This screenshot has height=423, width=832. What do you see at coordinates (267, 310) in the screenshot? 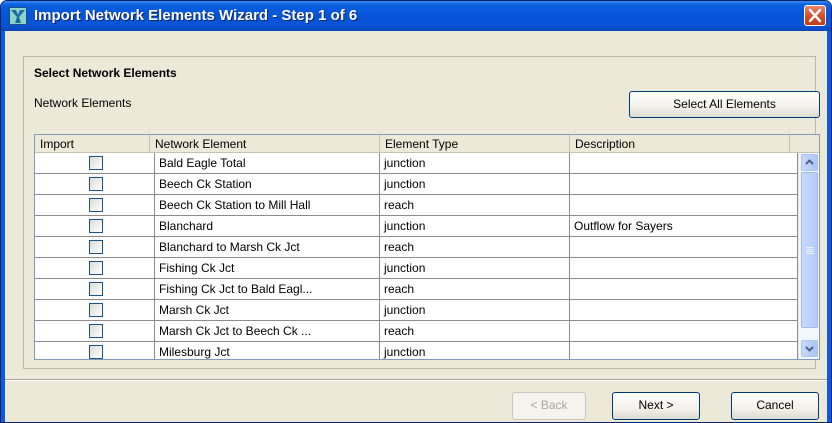
I see `network-element-cell: Marsh Ck Jct` at bounding box center [267, 310].